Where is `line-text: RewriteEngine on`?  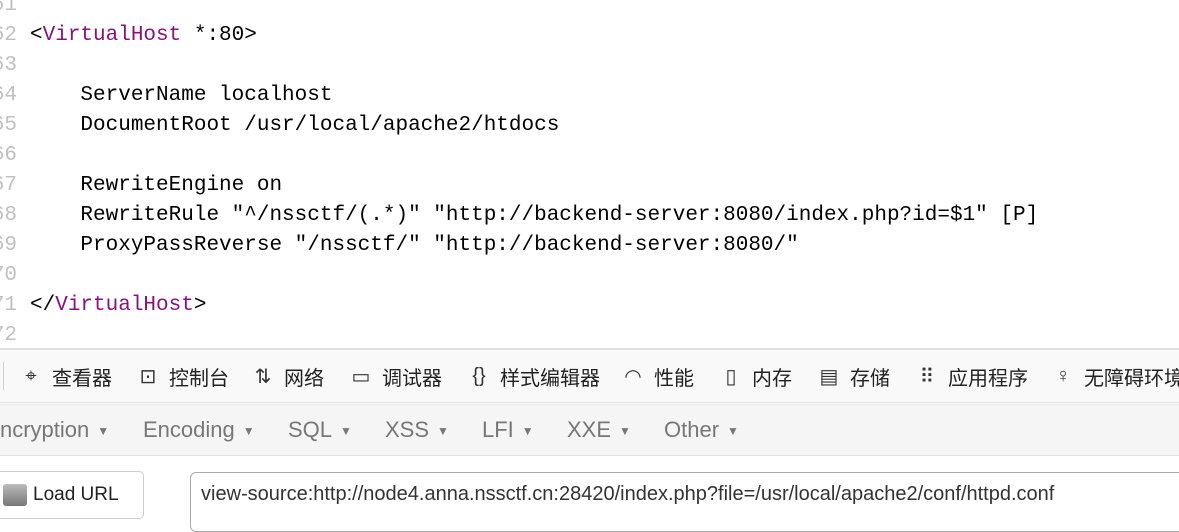 line-text: RewriteEngine on is located at coordinates (156, 186).